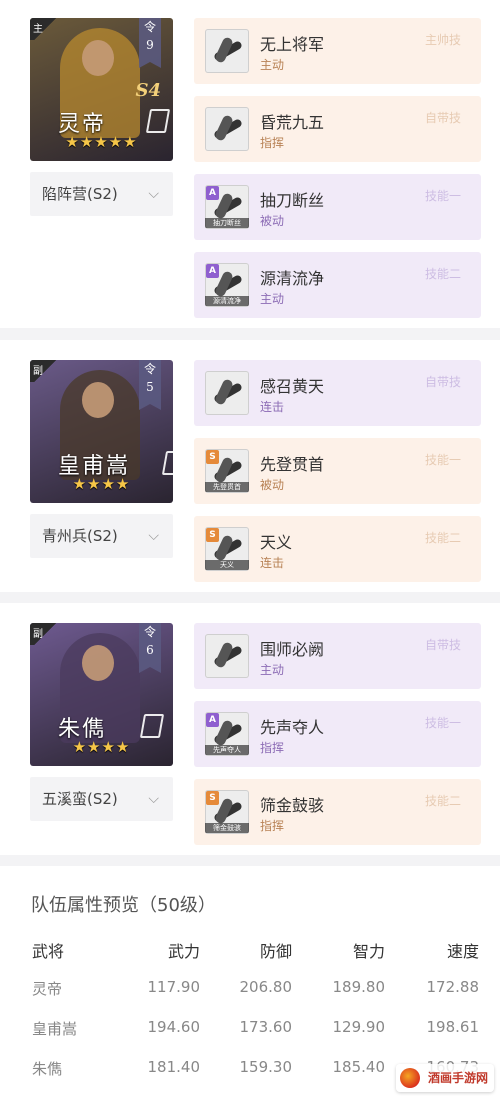  I want to click on stats-cell-force: 194.60, so click(174, 1027).